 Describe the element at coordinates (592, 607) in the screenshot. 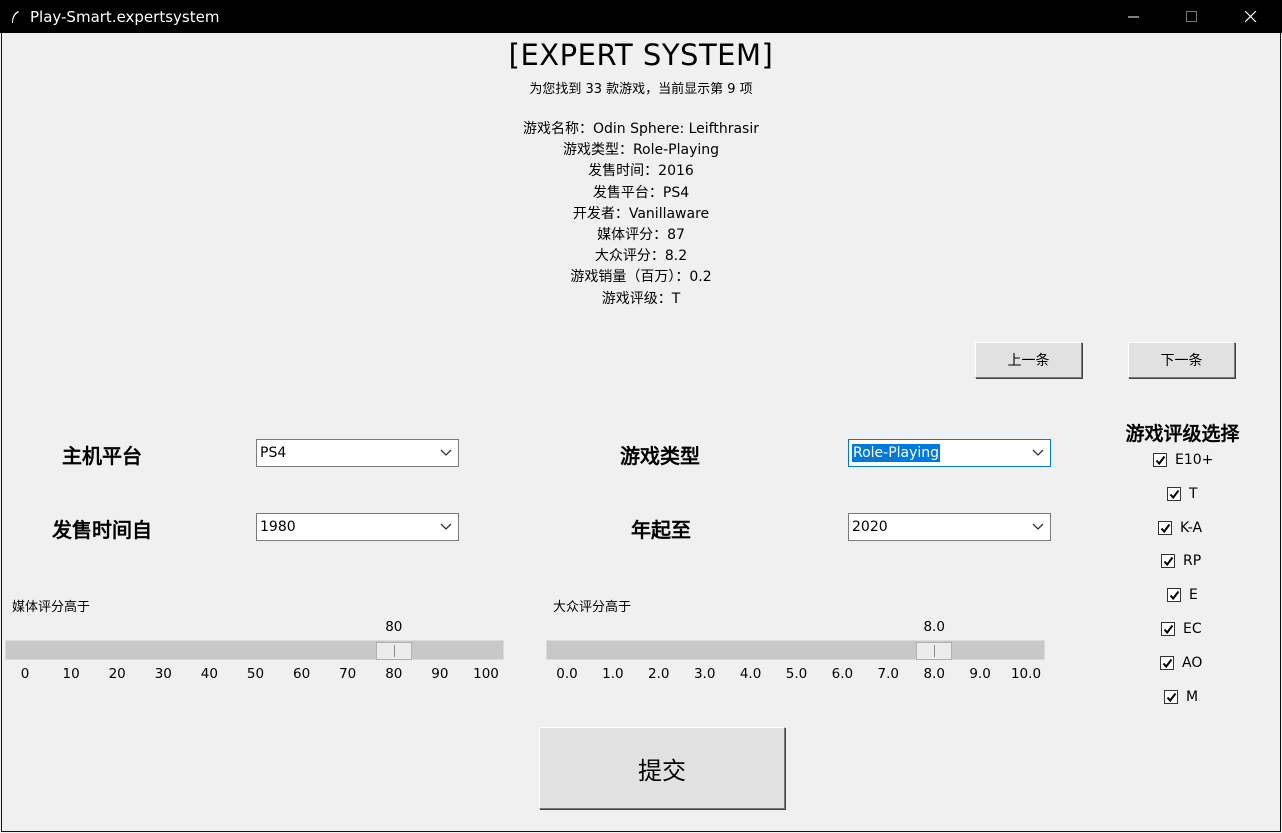

I see `user-score-label: 大众评分高于` at that location.